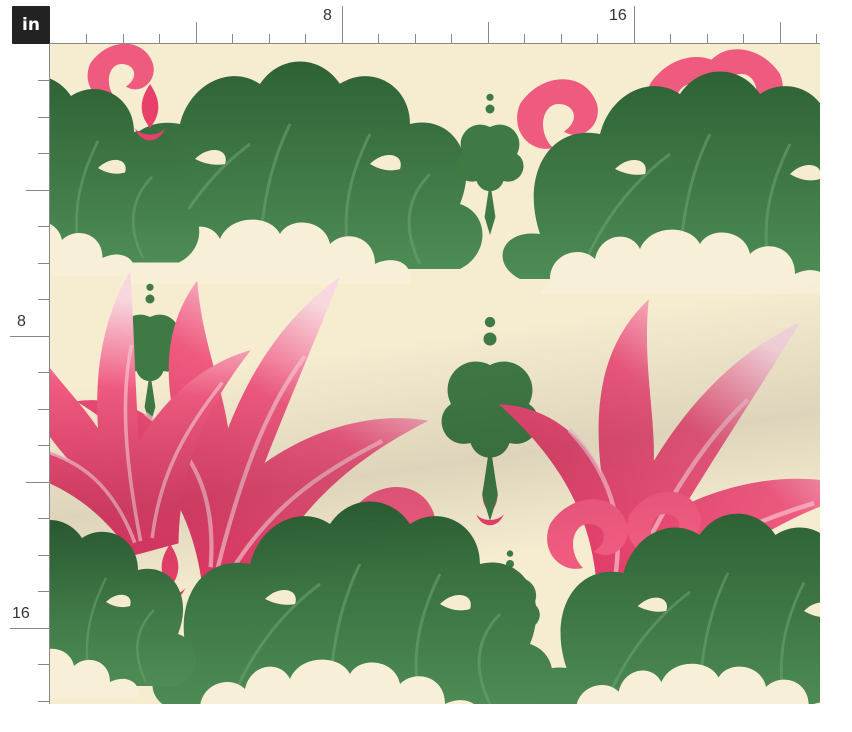 This screenshot has height=732, width=852. Describe the element at coordinates (618, 15) in the screenshot. I see `ruler-top-label-16: 16` at that location.